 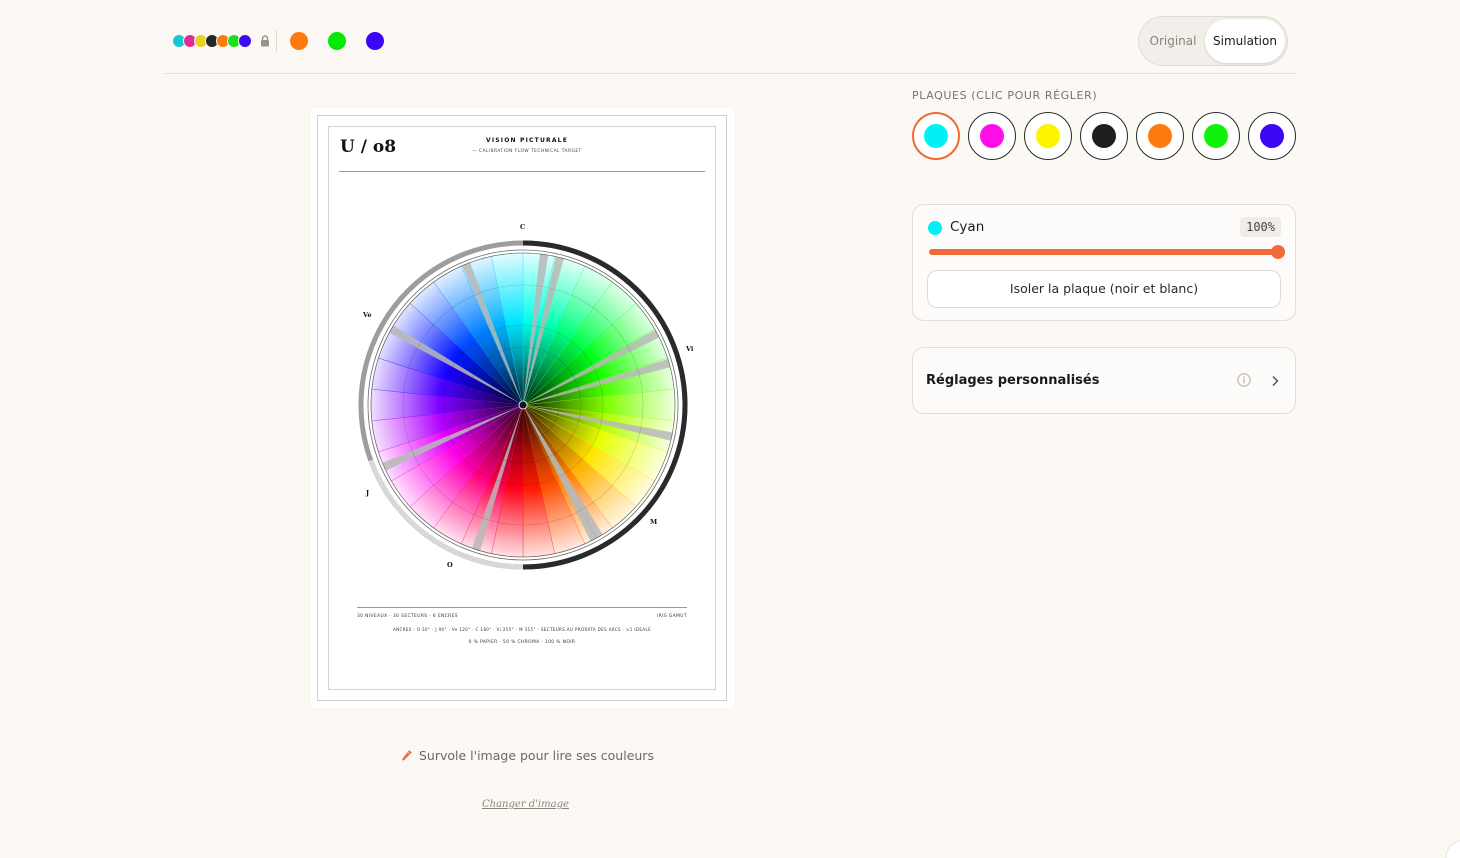 I want to click on plate-green-button, so click(x=1216, y=136).